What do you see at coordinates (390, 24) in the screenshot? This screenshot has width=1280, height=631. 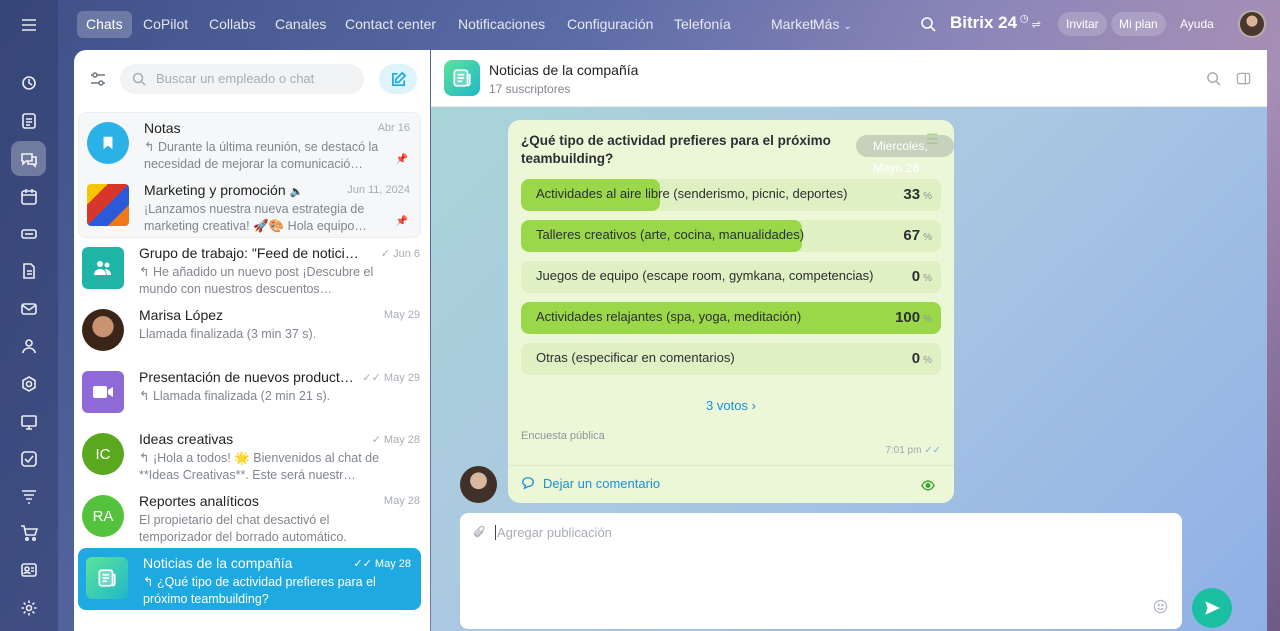 I see `nav-contact-center: Contact center` at bounding box center [390, 24].